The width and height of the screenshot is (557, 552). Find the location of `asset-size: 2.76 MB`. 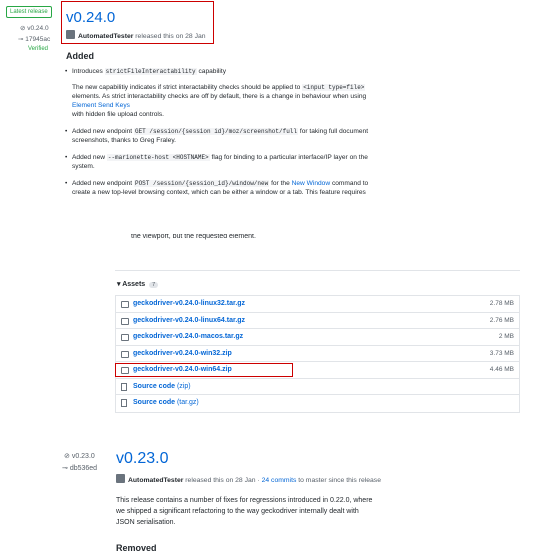

asset-size: 2.76 MB is located at coordinates (501, 320).